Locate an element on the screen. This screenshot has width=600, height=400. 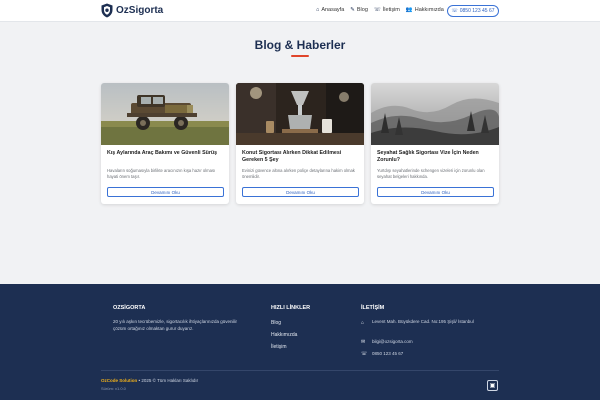
nav-item-label: İletişim is located at coordinates (391, 10).